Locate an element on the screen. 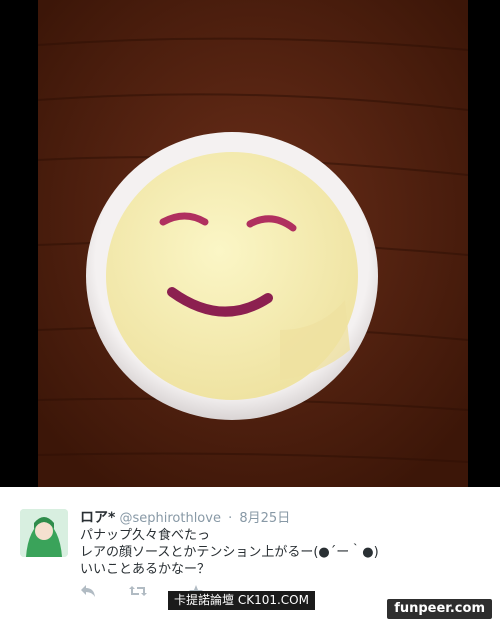  retweet-icon is located at coordinates (138, 592).